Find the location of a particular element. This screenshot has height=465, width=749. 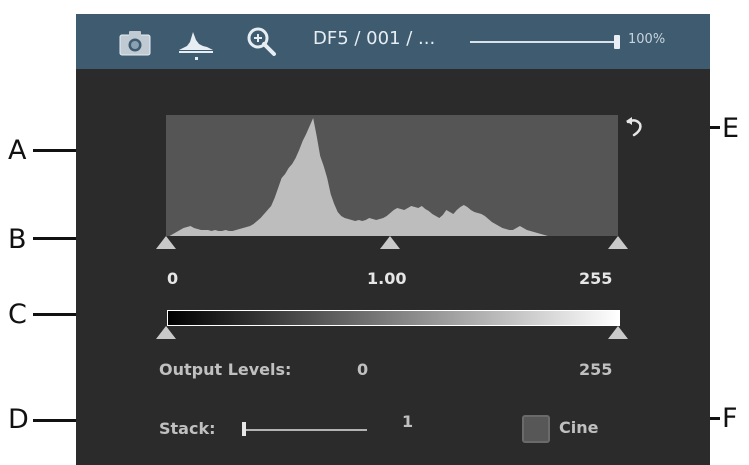

zoom-slider-thumb is located at coordinates (617, 42).